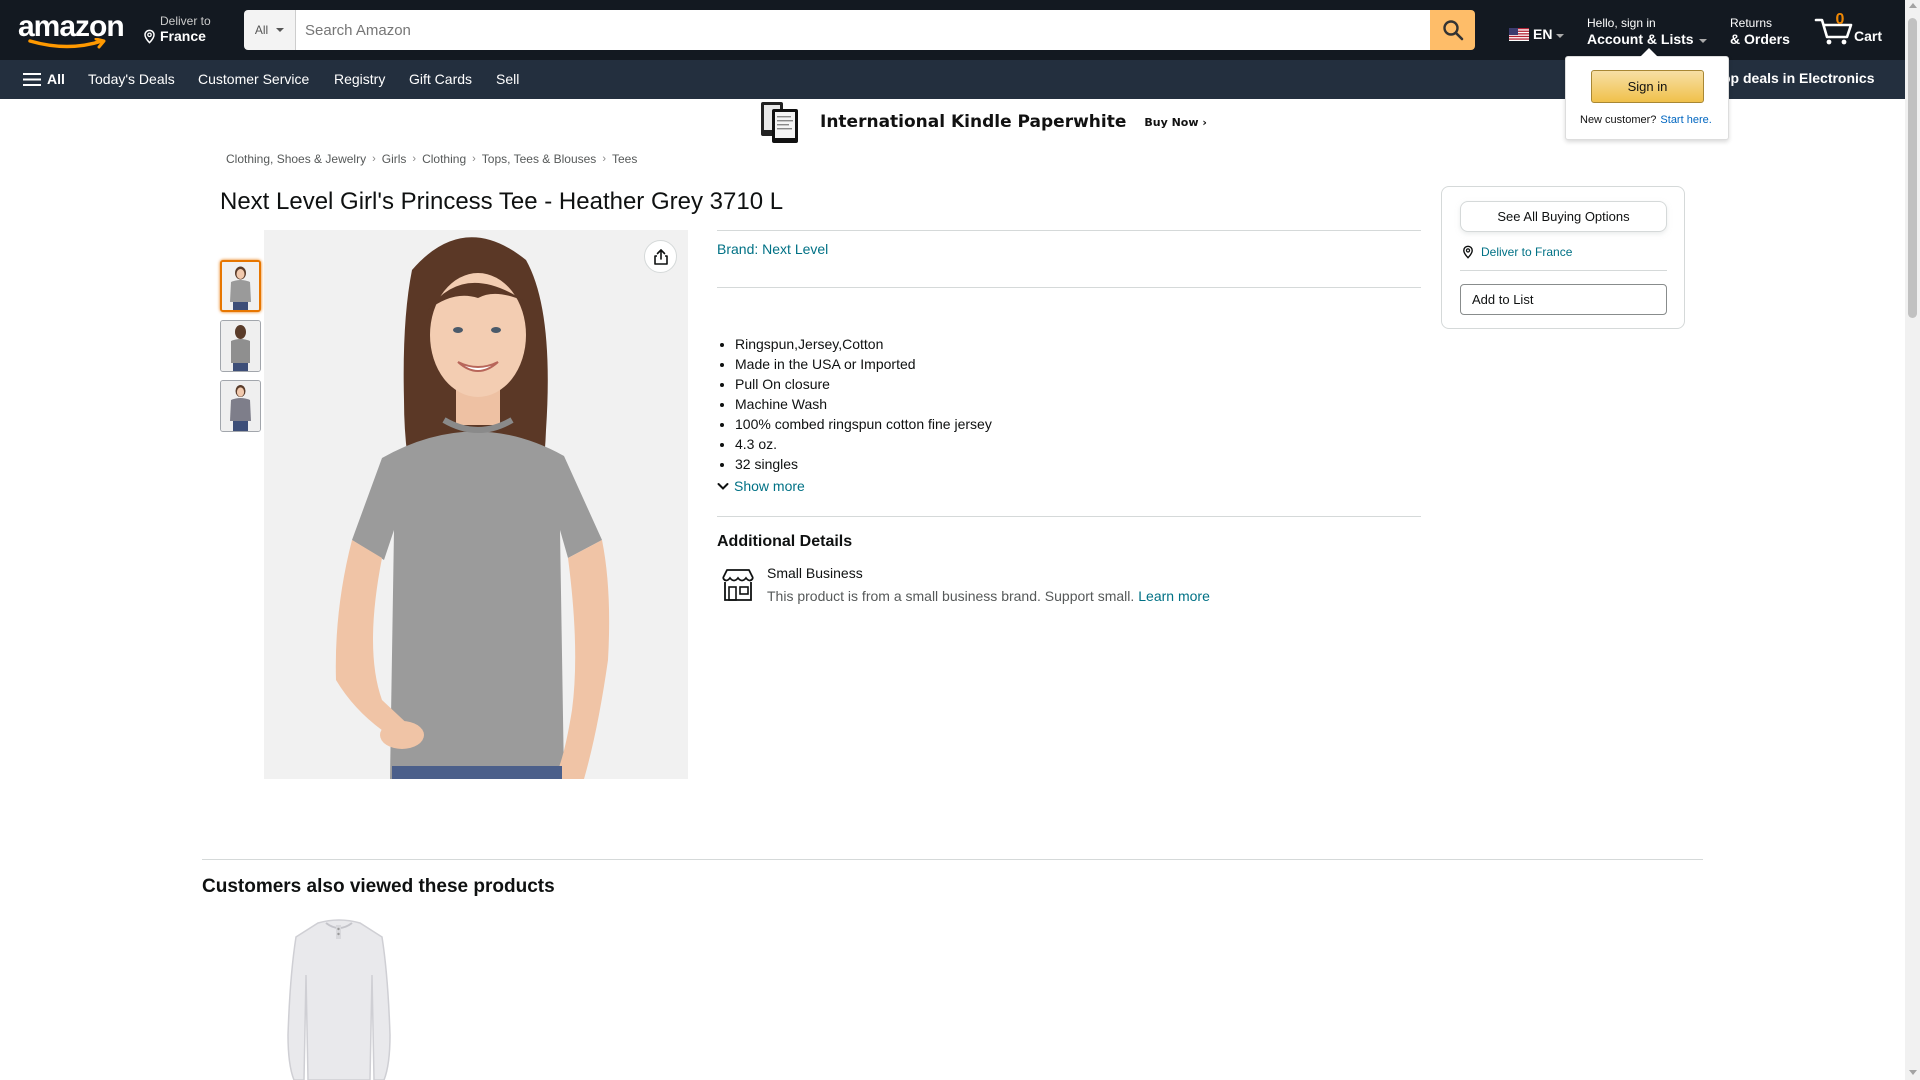 This screenshot has width=1920, height=1080. Describe the element at coordinates (1913, 1072) in the screenshot. I see `scroll-down-arrow-icon` at that location.